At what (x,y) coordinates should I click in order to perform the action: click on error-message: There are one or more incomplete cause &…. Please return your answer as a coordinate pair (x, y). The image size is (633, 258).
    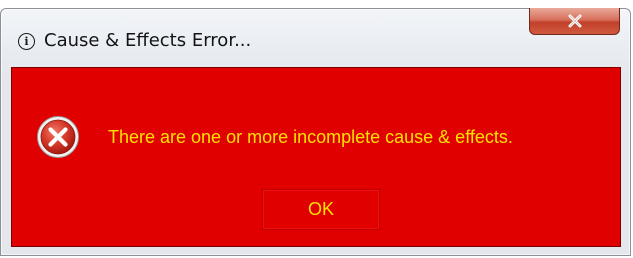
    Looking at the image, I should click on (310, 137).